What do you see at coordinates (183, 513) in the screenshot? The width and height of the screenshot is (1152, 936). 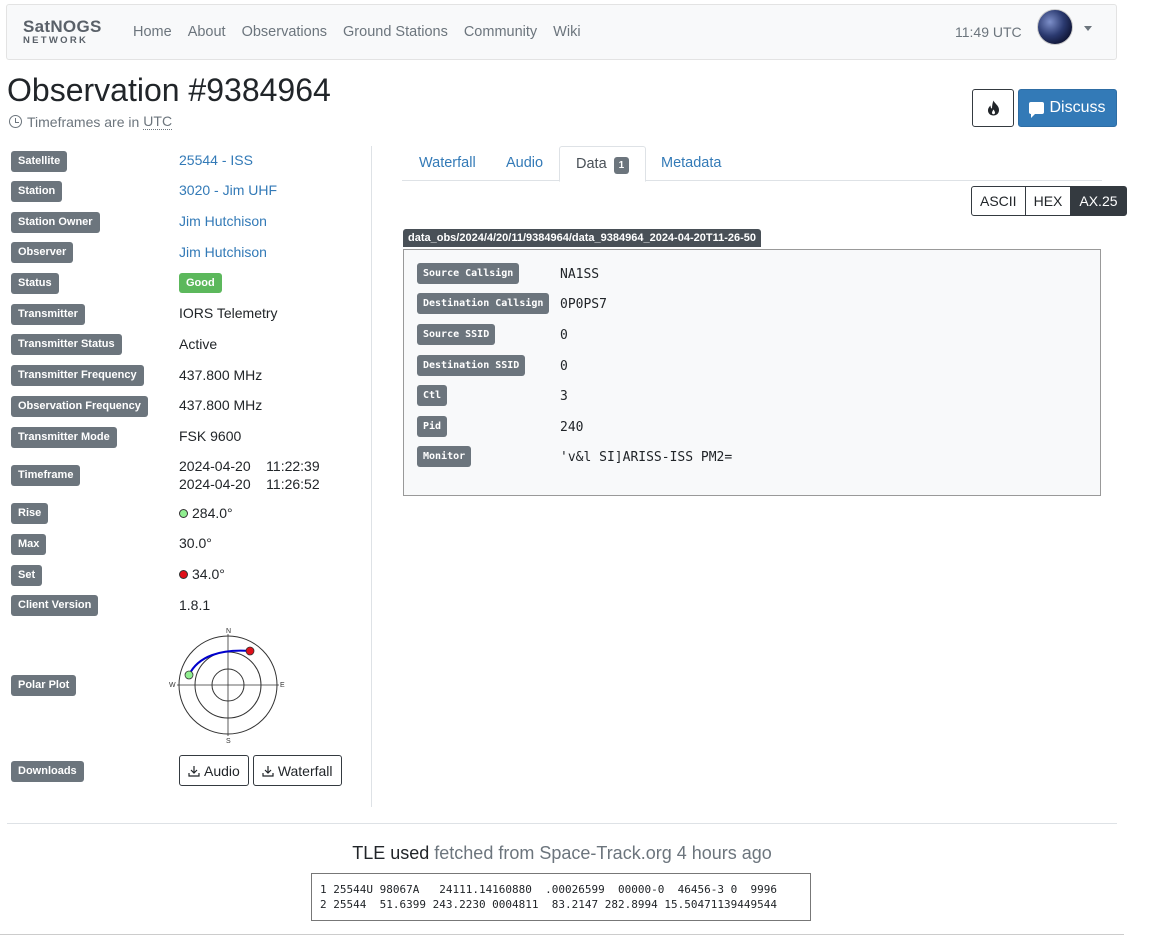 I see `rise-dot-icon` at bounding box center [183, 513].